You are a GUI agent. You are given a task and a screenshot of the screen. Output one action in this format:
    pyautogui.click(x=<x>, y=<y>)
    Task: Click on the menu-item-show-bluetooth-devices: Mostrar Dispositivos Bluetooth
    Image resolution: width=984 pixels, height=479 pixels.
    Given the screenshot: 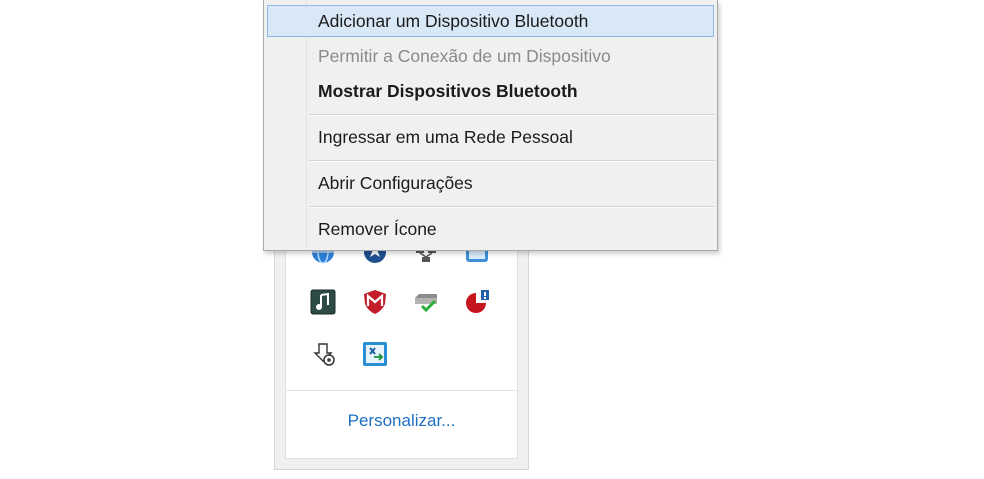 What is the action you would take?
    pyautogui.click(x=490, y=91)
    